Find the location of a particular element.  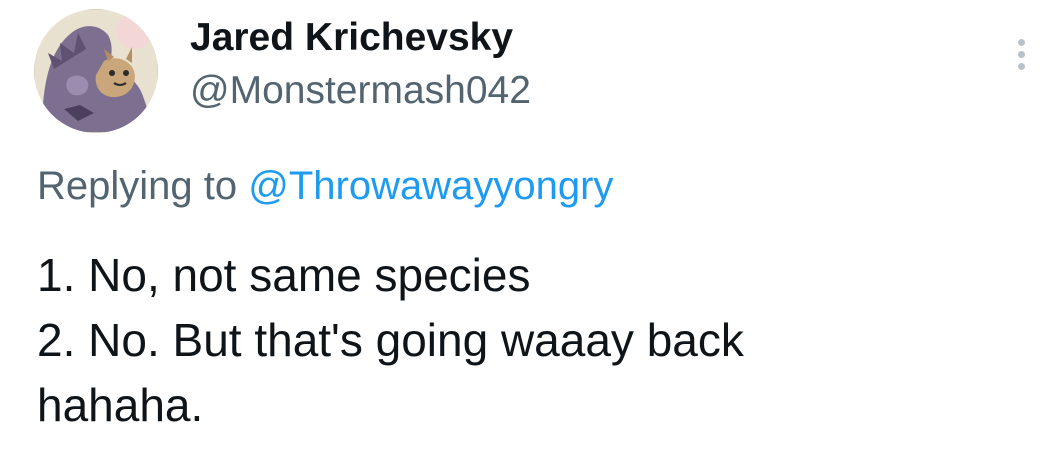

author-avatar is located at coordinates (96, 71).